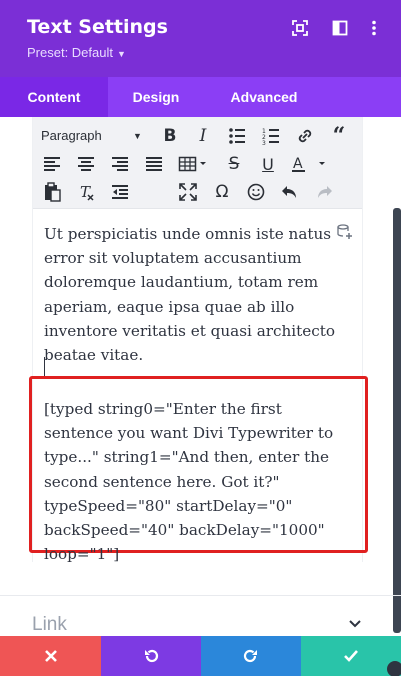 The height and width of the screenshot is (676, 401). What do you see at coordinates (340, 28) in the screenshot?
I see `sidebar-toggle-icon` at bounding box center [340, 28].